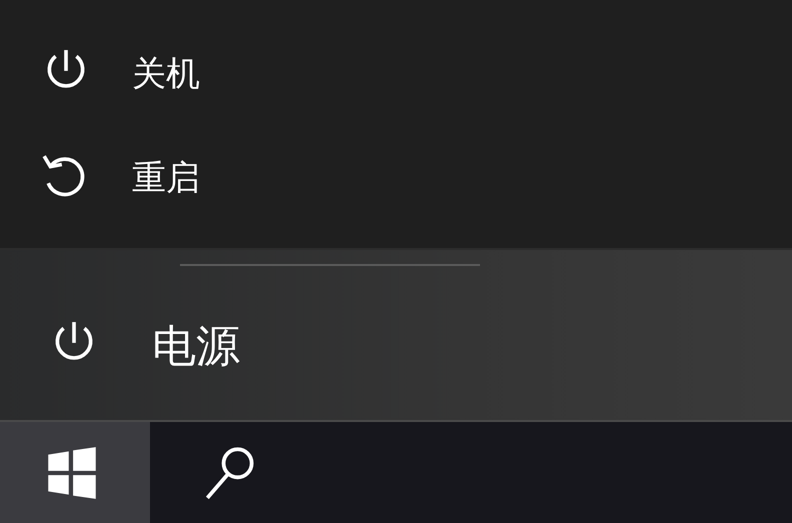 Image resolution: width=792 pixels, height=523 pixels. I want to click on windows-logo-icon, so click(72, 473).